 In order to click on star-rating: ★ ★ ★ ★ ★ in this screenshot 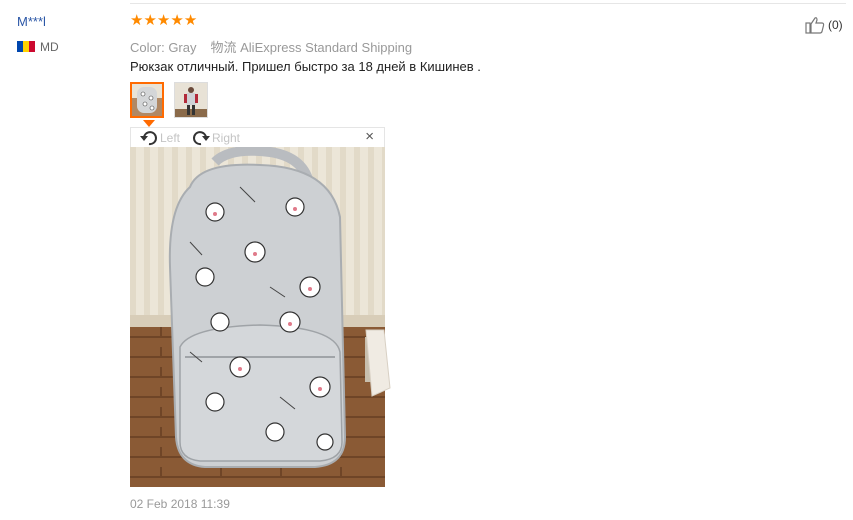, I will do `click(163, 20)`.